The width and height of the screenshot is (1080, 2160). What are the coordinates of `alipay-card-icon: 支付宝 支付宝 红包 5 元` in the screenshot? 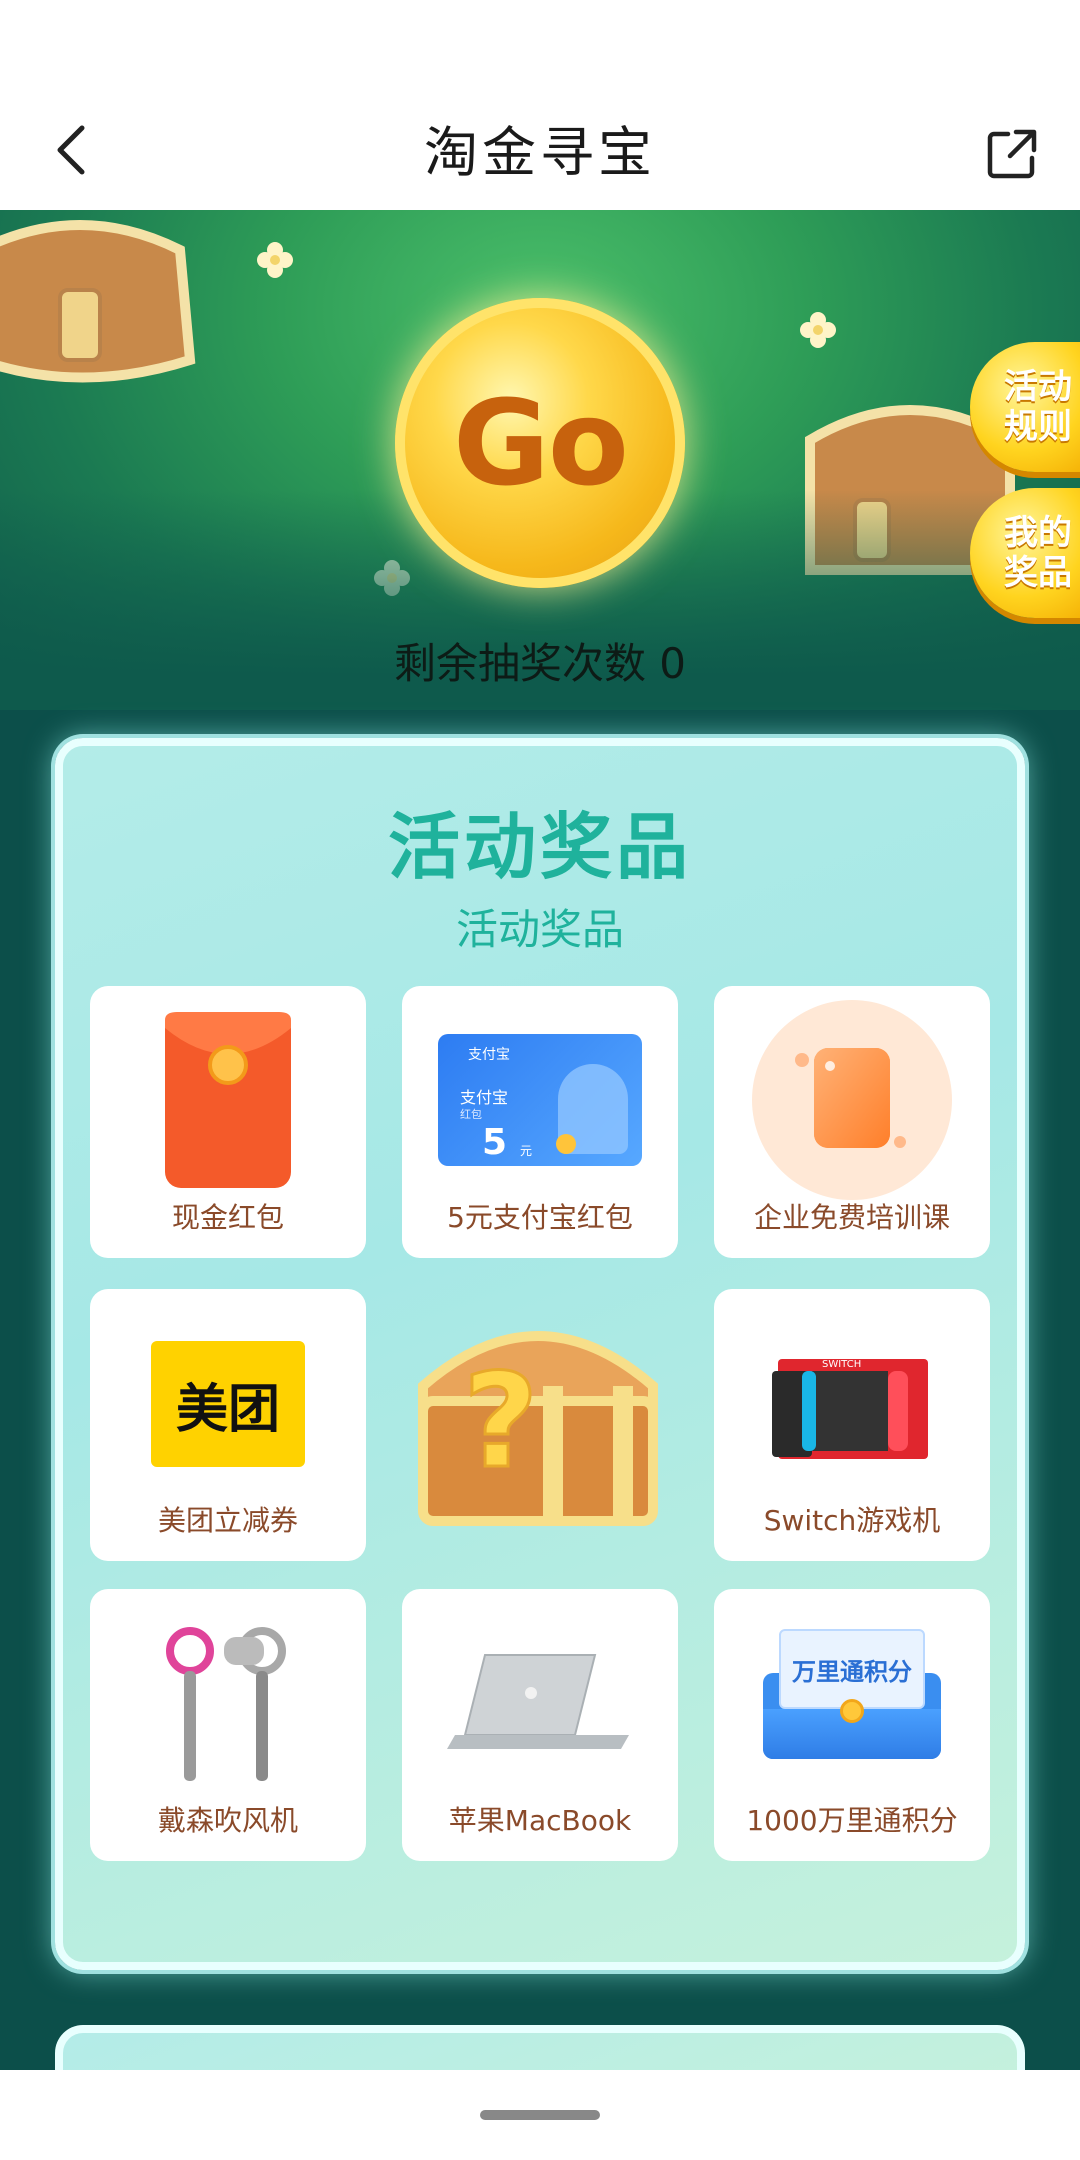 It's located at (540, 1100).